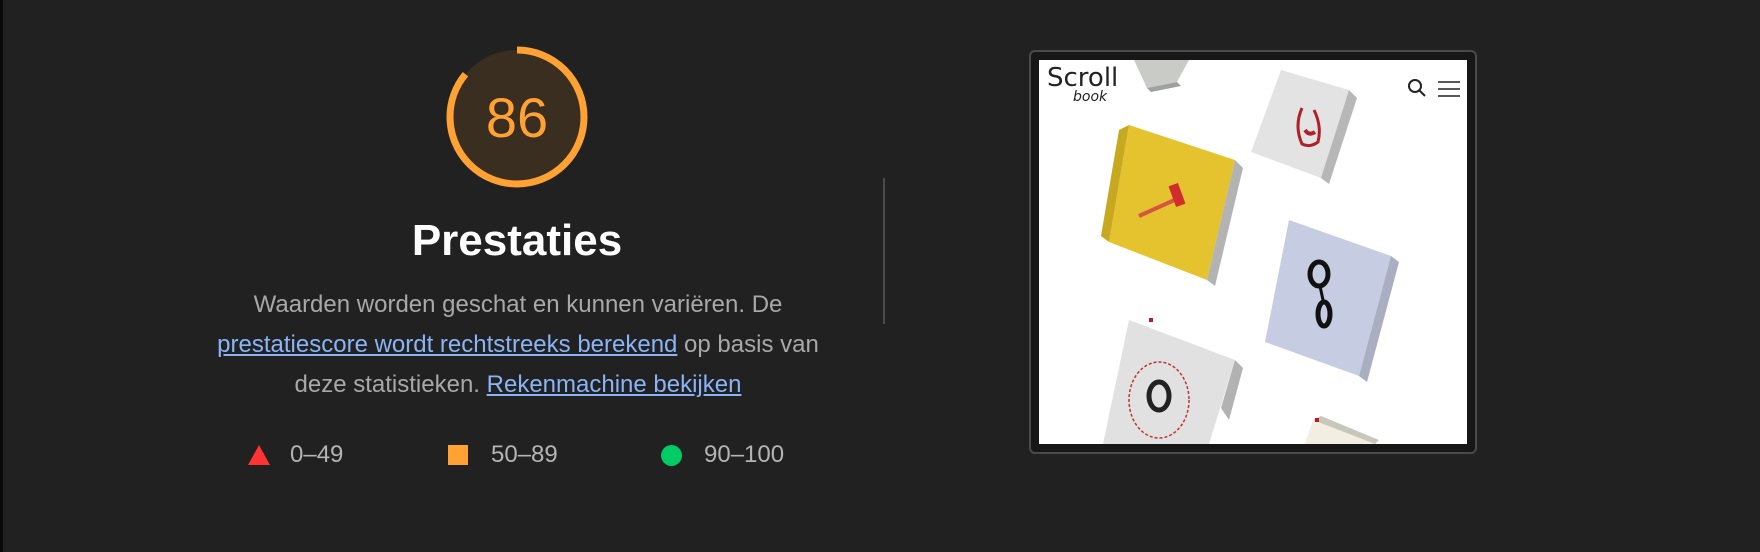 This screenshot has width=1760, height=552. Describe the element at coordinates (517, 240) in the screenshot. I see `category-title: Prestaties` at that location.